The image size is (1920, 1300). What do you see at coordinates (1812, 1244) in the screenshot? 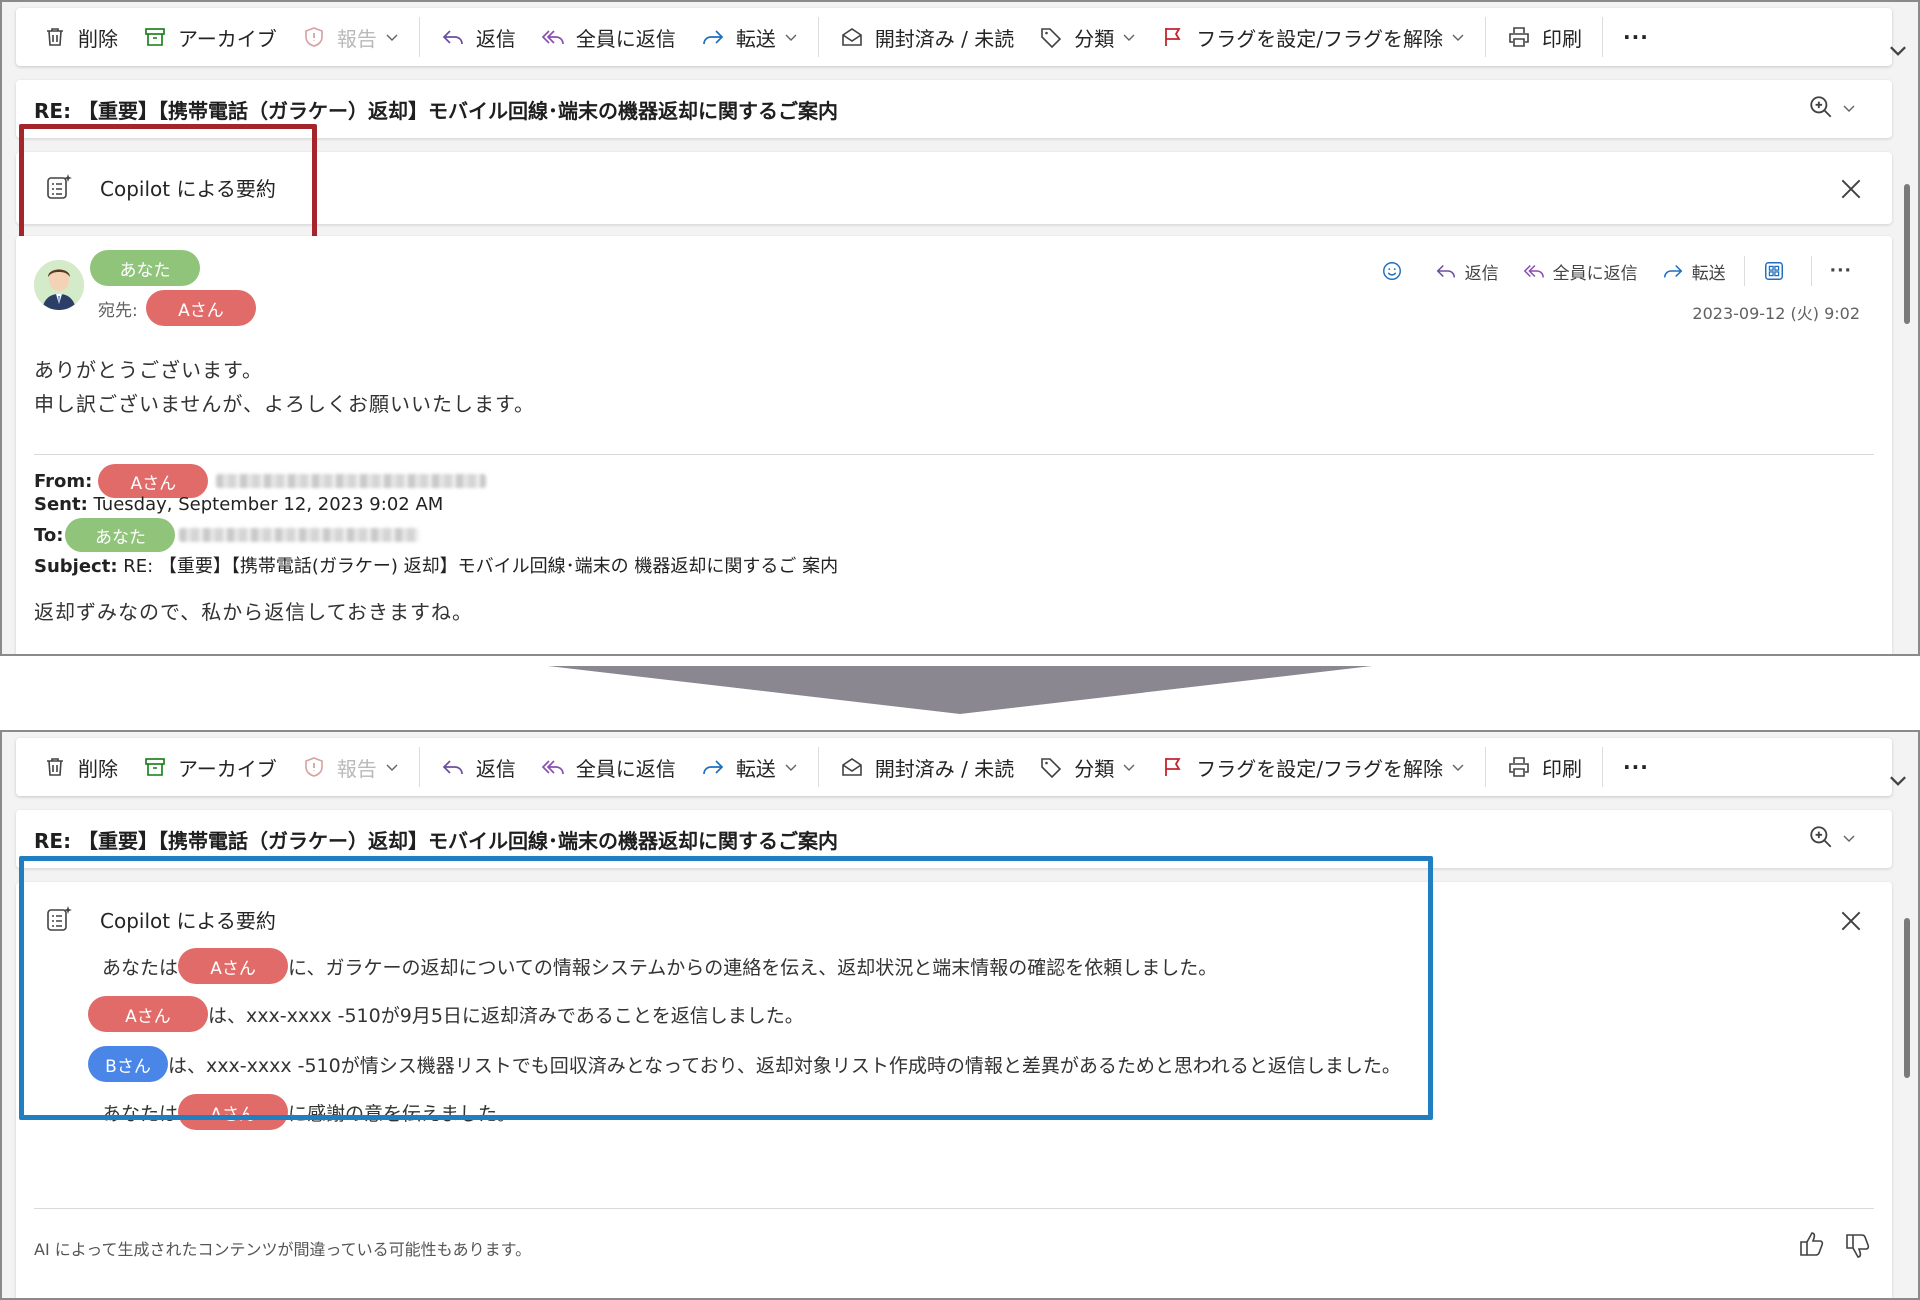
I see `thumbs-up-icon` at bounding box center [1812, 1244].